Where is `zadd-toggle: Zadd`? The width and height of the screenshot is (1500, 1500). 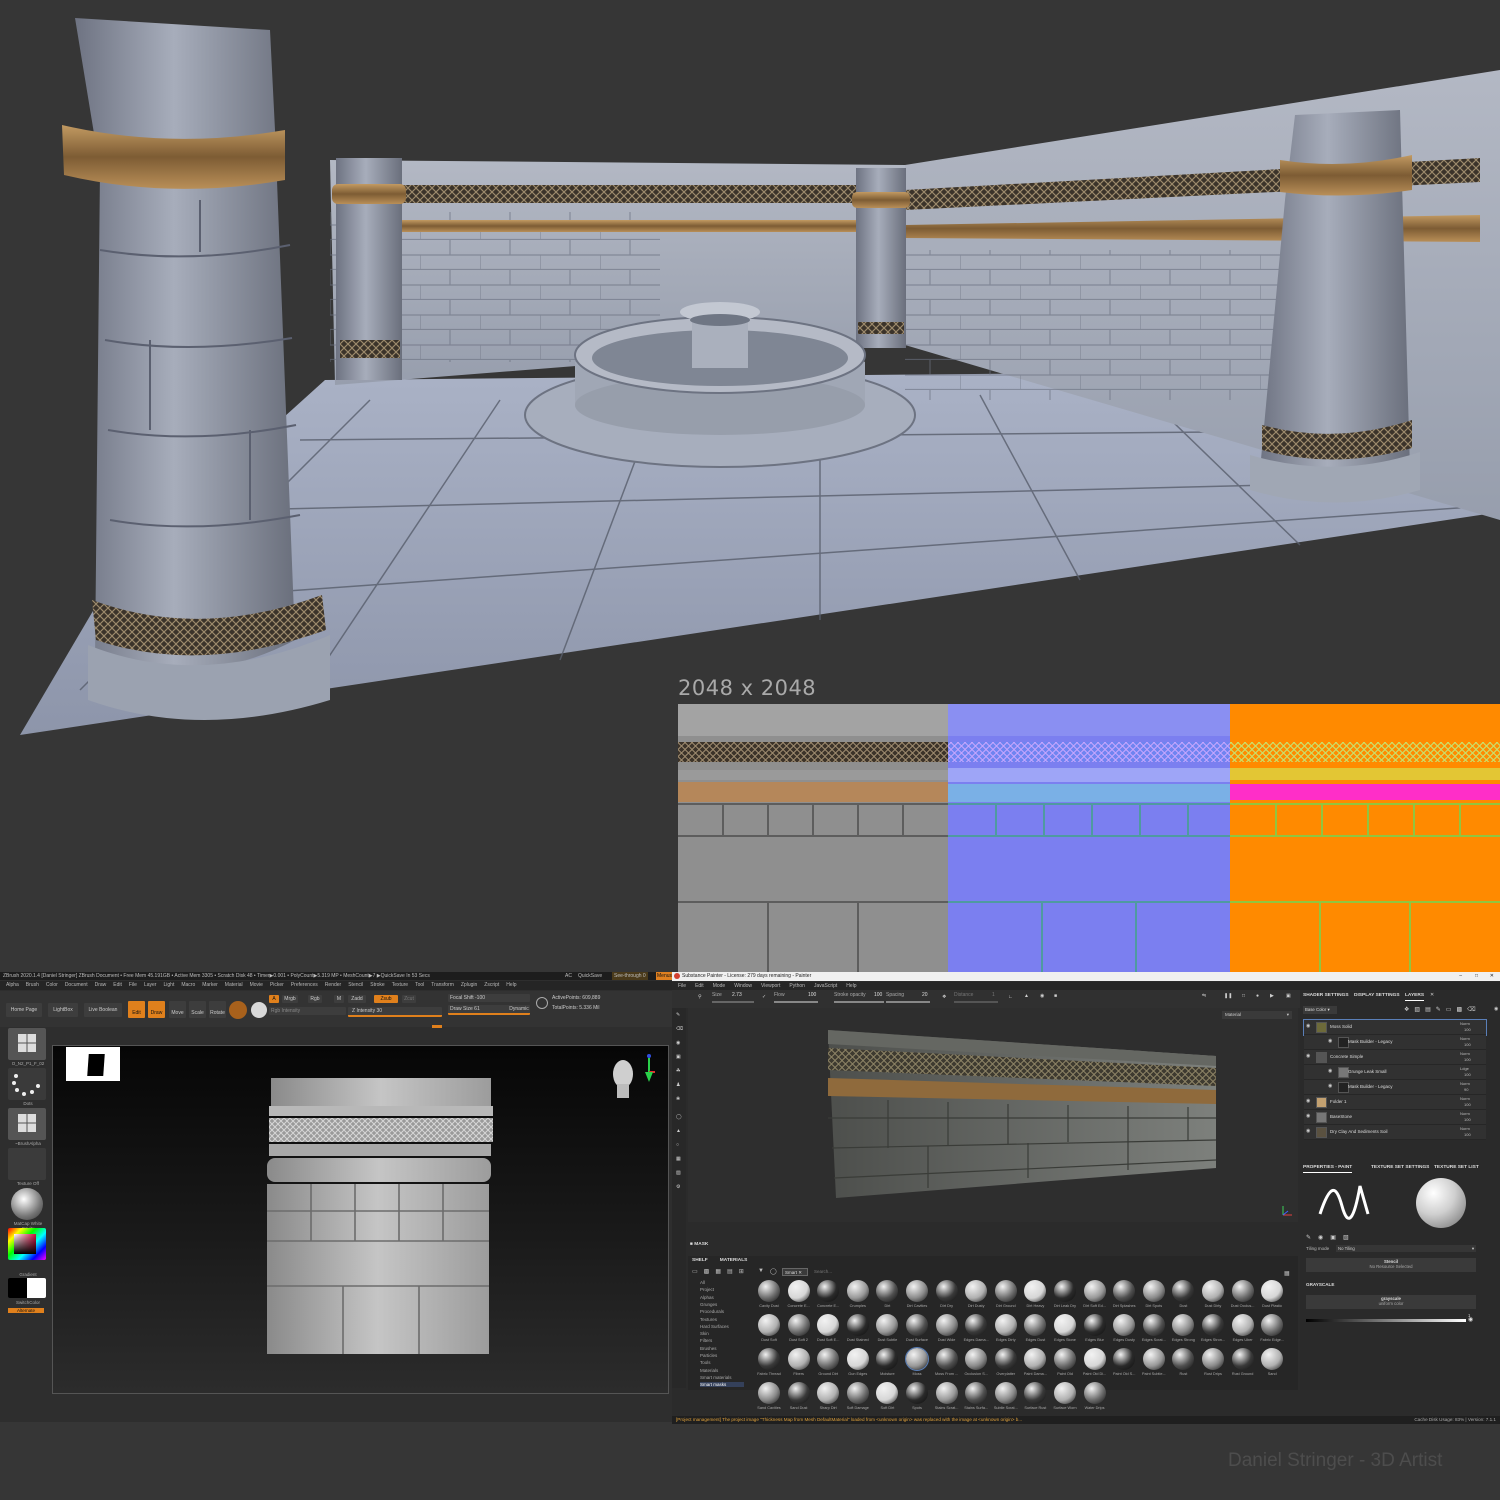
zadd-toggle: Zadd is located at coordinates (357, 999).